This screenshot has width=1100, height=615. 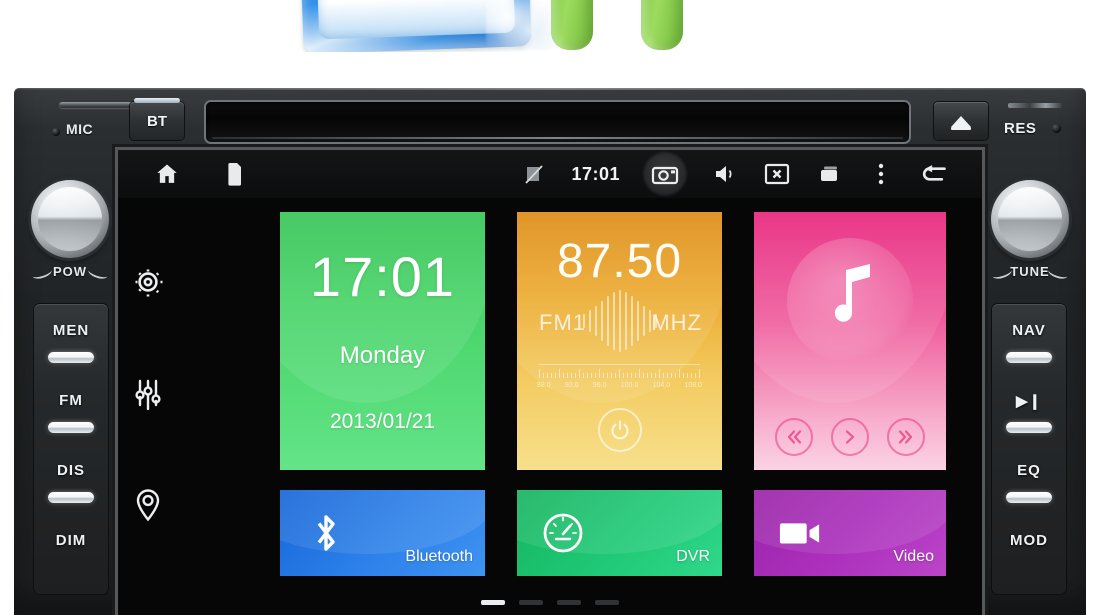 I want to click on radio-scale-labels: 88.0 92.0 96.0 100.0 104.0 108.0, so click(x=619, y=385).